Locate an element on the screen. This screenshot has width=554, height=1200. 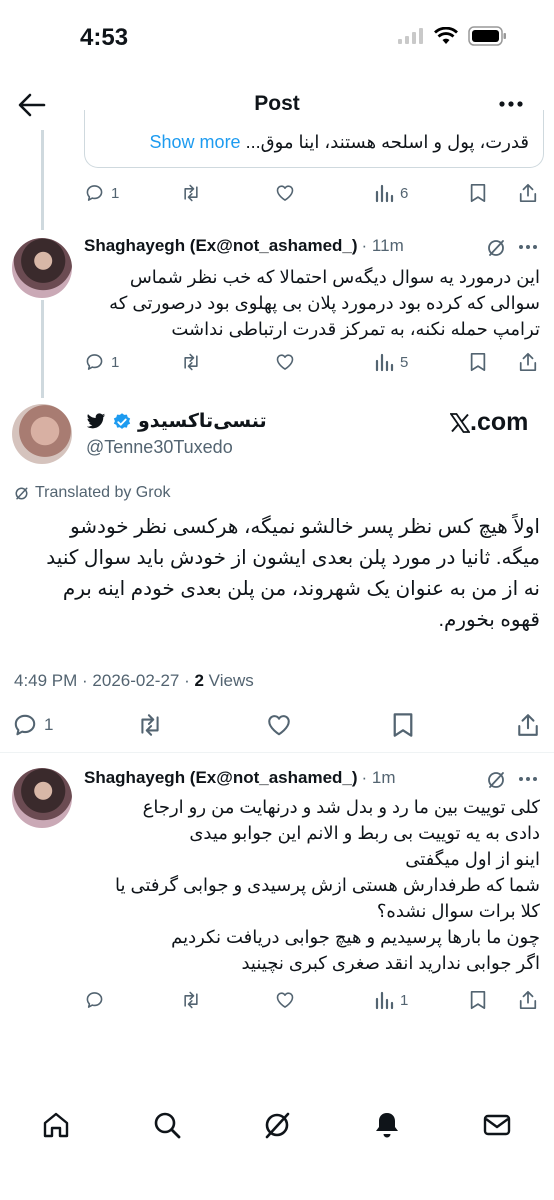
divider is located at coordinates (277, 752).